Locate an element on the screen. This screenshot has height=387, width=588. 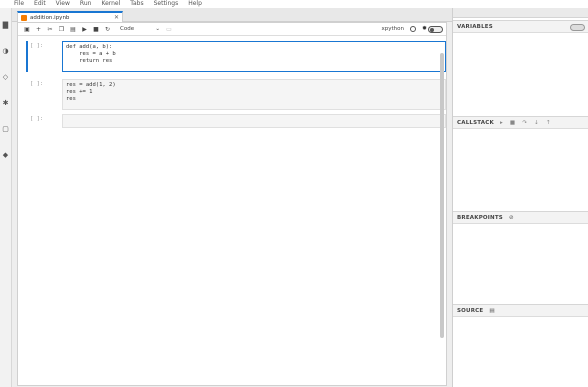
left-activity-bar: ▇ ◑ ◇ ✱ ▢ ◆ is located at coordinates (6, 197).